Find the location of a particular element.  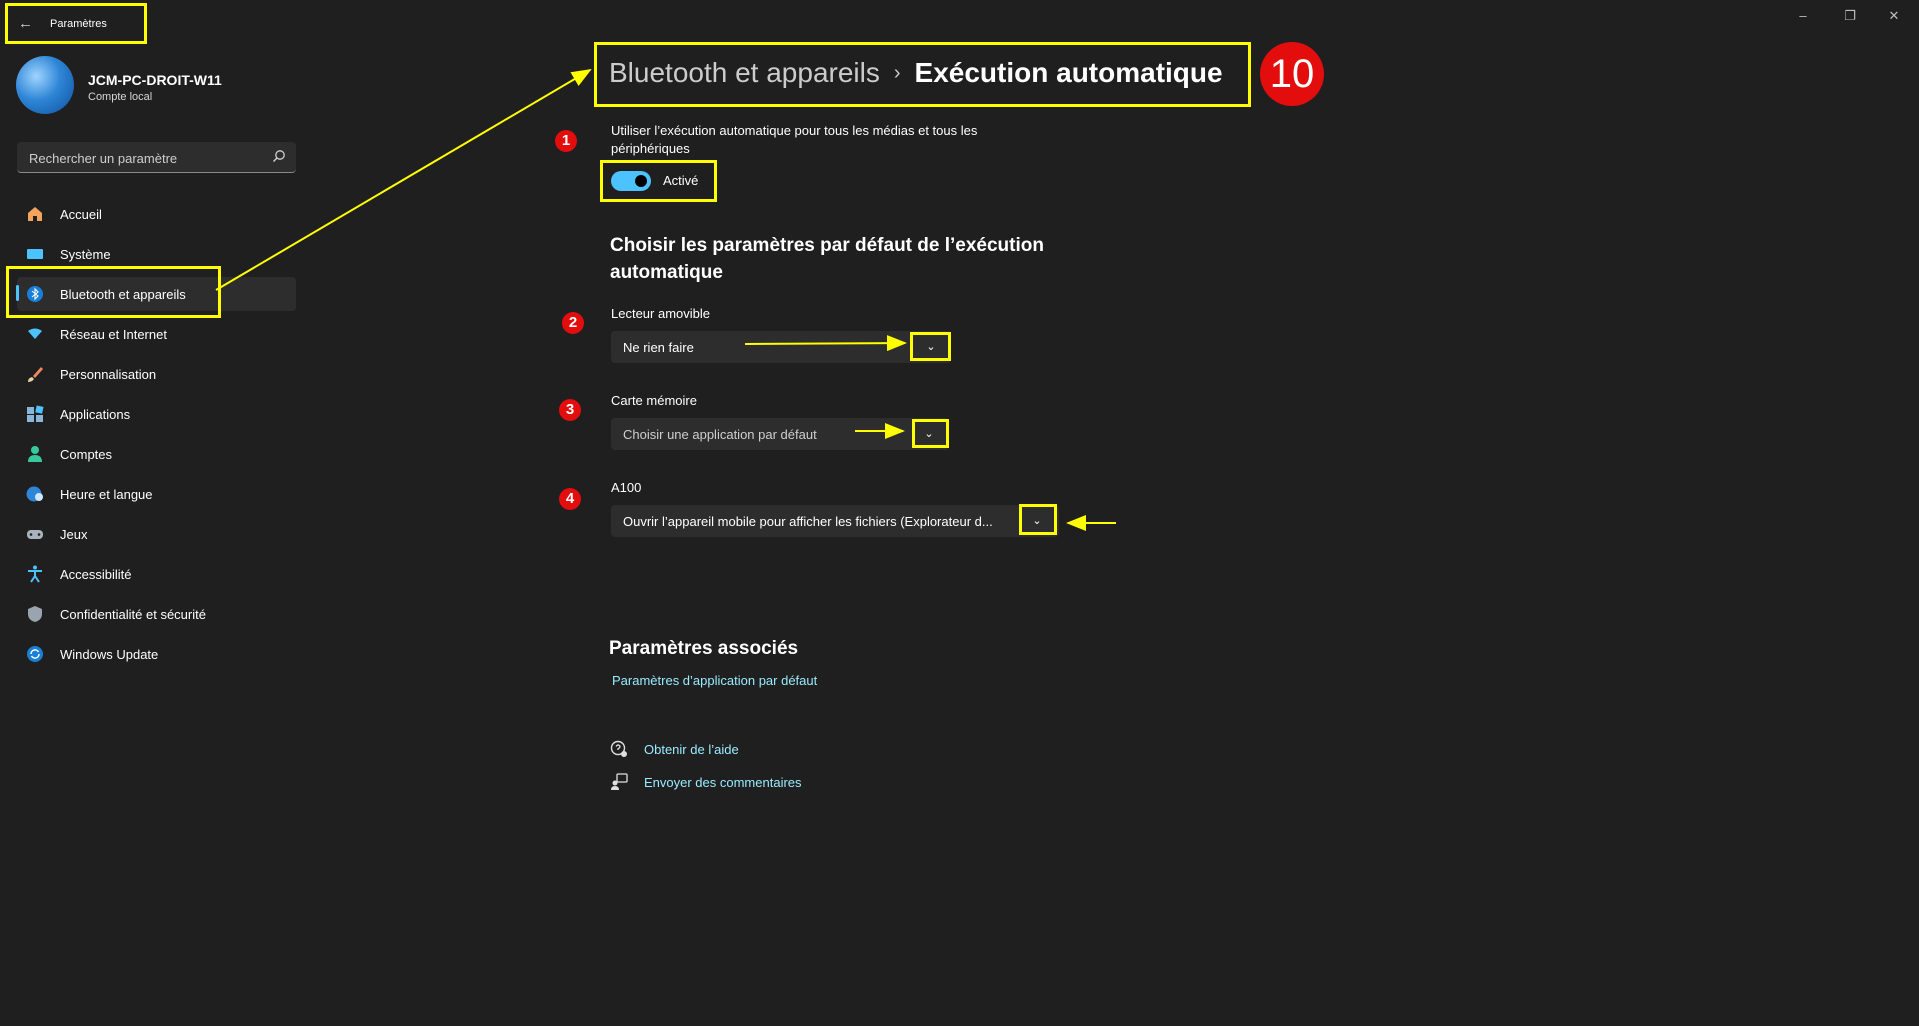

default-apps-link: Paramètres d’application par défaut is located at coordinates (714, 680).